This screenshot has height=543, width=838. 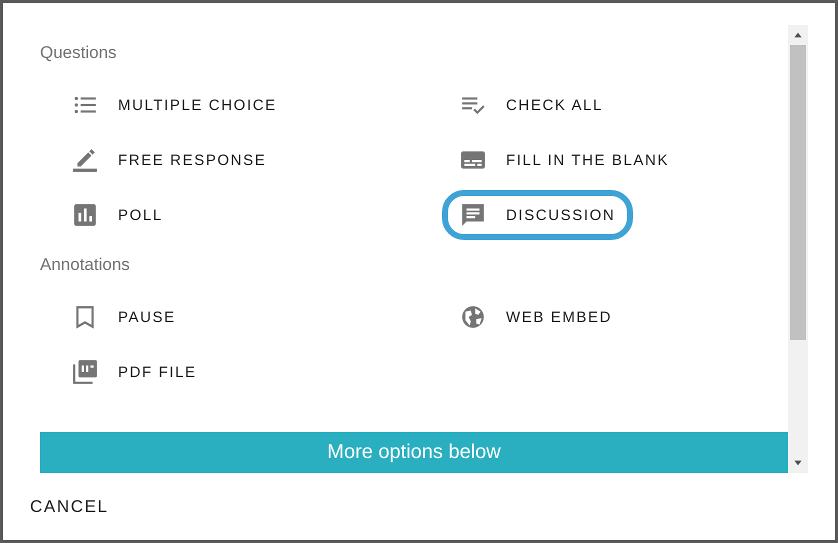 What do you see at coordinates (79, 53) in the screenshot?
I see `section-heading: Questions` at bounding box center [79, 53].